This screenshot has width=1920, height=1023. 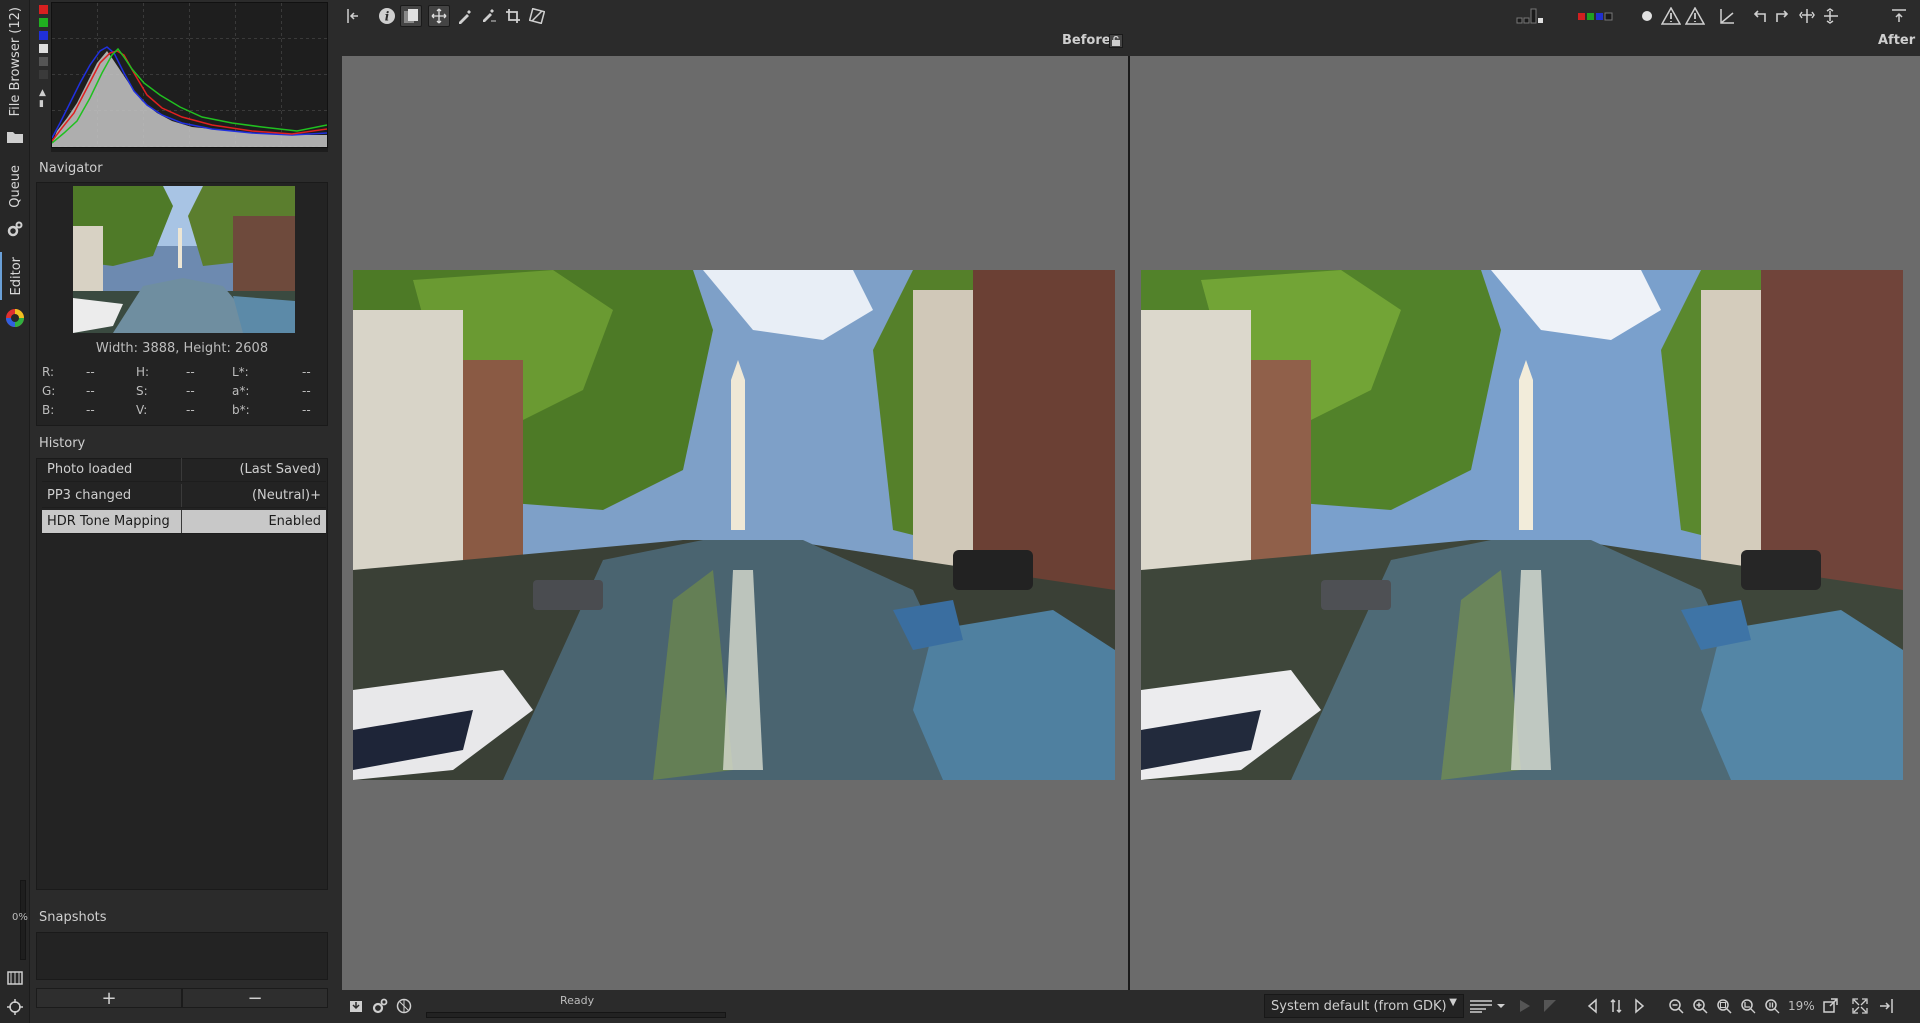 I want to click on sync-to-browser-icon, so click(x=1616, y=1006).